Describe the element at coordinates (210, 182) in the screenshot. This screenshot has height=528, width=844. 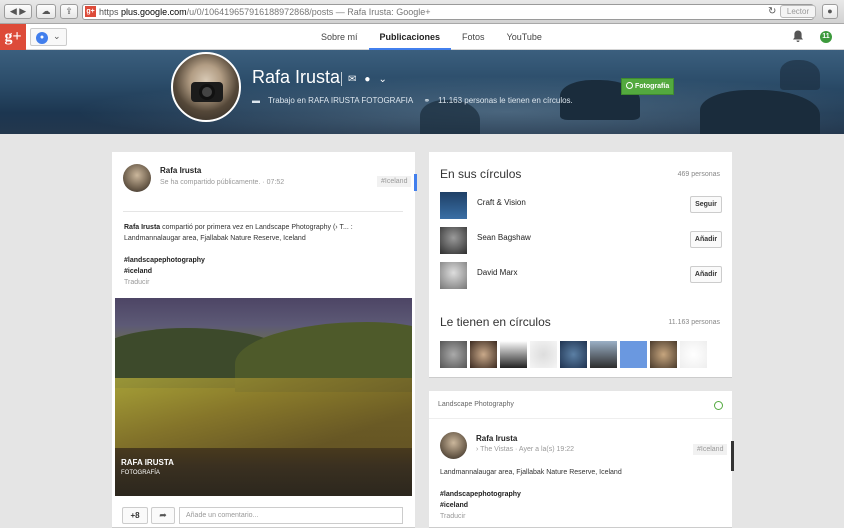
I see `post-visibility: Se ha compartido públicamente.` at that location.